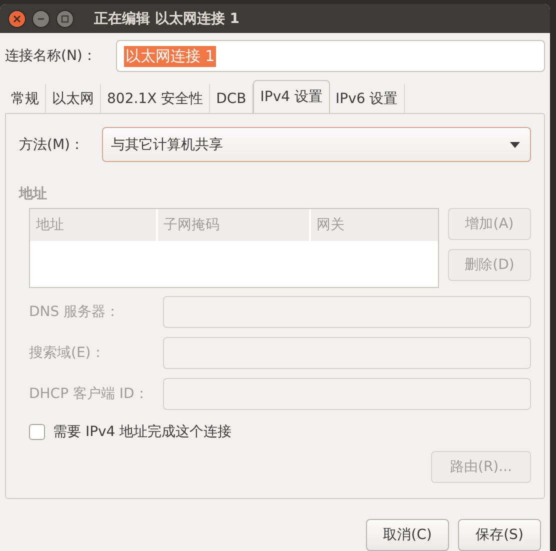  Describe the element at coordinates (37, 432) in the screenshot. I see `checkbox` at that location.